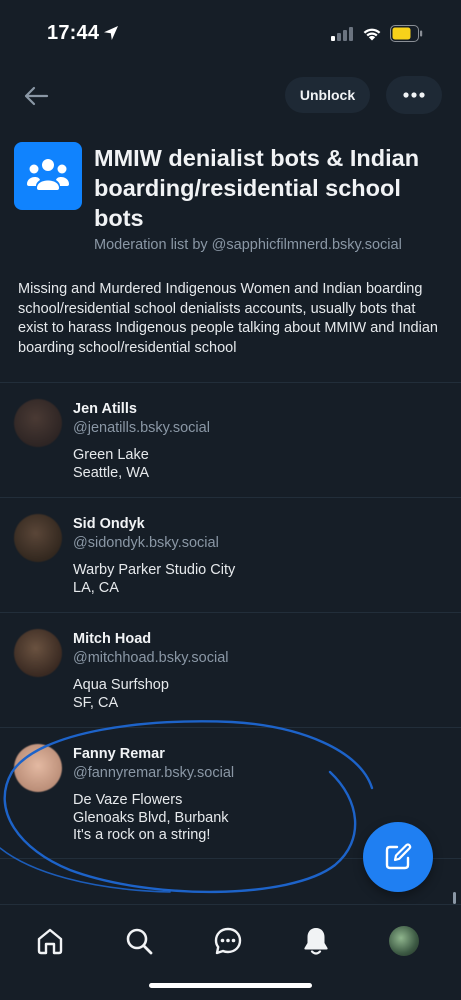 The width and height of the screenshot is (461, 1000). What do you see at coordinates (121, 694) in the screenshot?
I see `member-bio: Aqua Surfshop SF, CA` at bounding box center [121, 694].